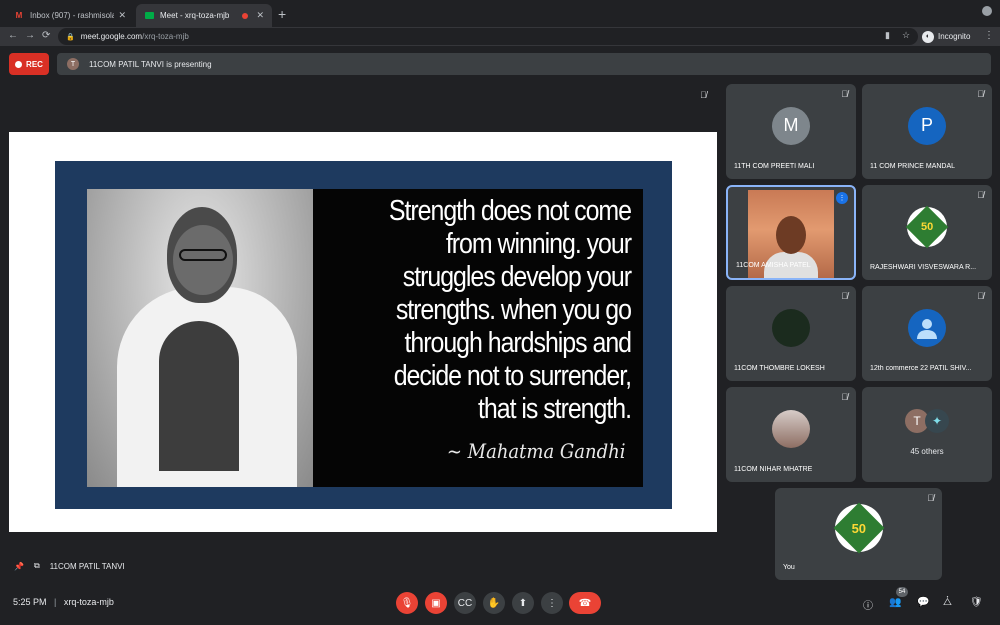 The image size is (1000, 625). What do you see at coordinates (774, 166) in the screenshot?
I see `participant-name: 11TH COM PREETI MALI` at bounding box center [774, 166].